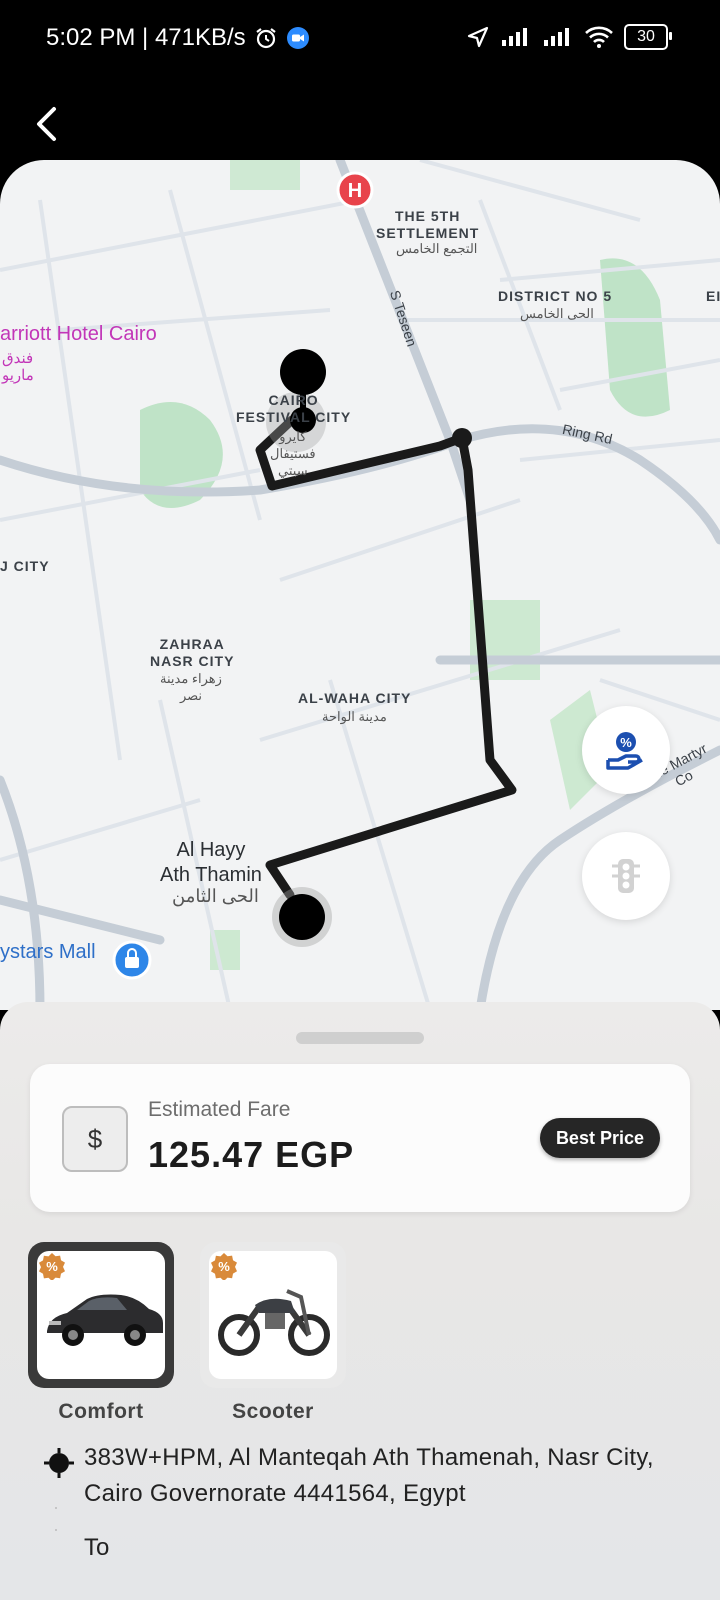 Image resolution: width=720 pixels, height=1600 pixels. Describe the element at coordinates (713, 296) in the screenshot. I see `map-label-el: EI` at that location.